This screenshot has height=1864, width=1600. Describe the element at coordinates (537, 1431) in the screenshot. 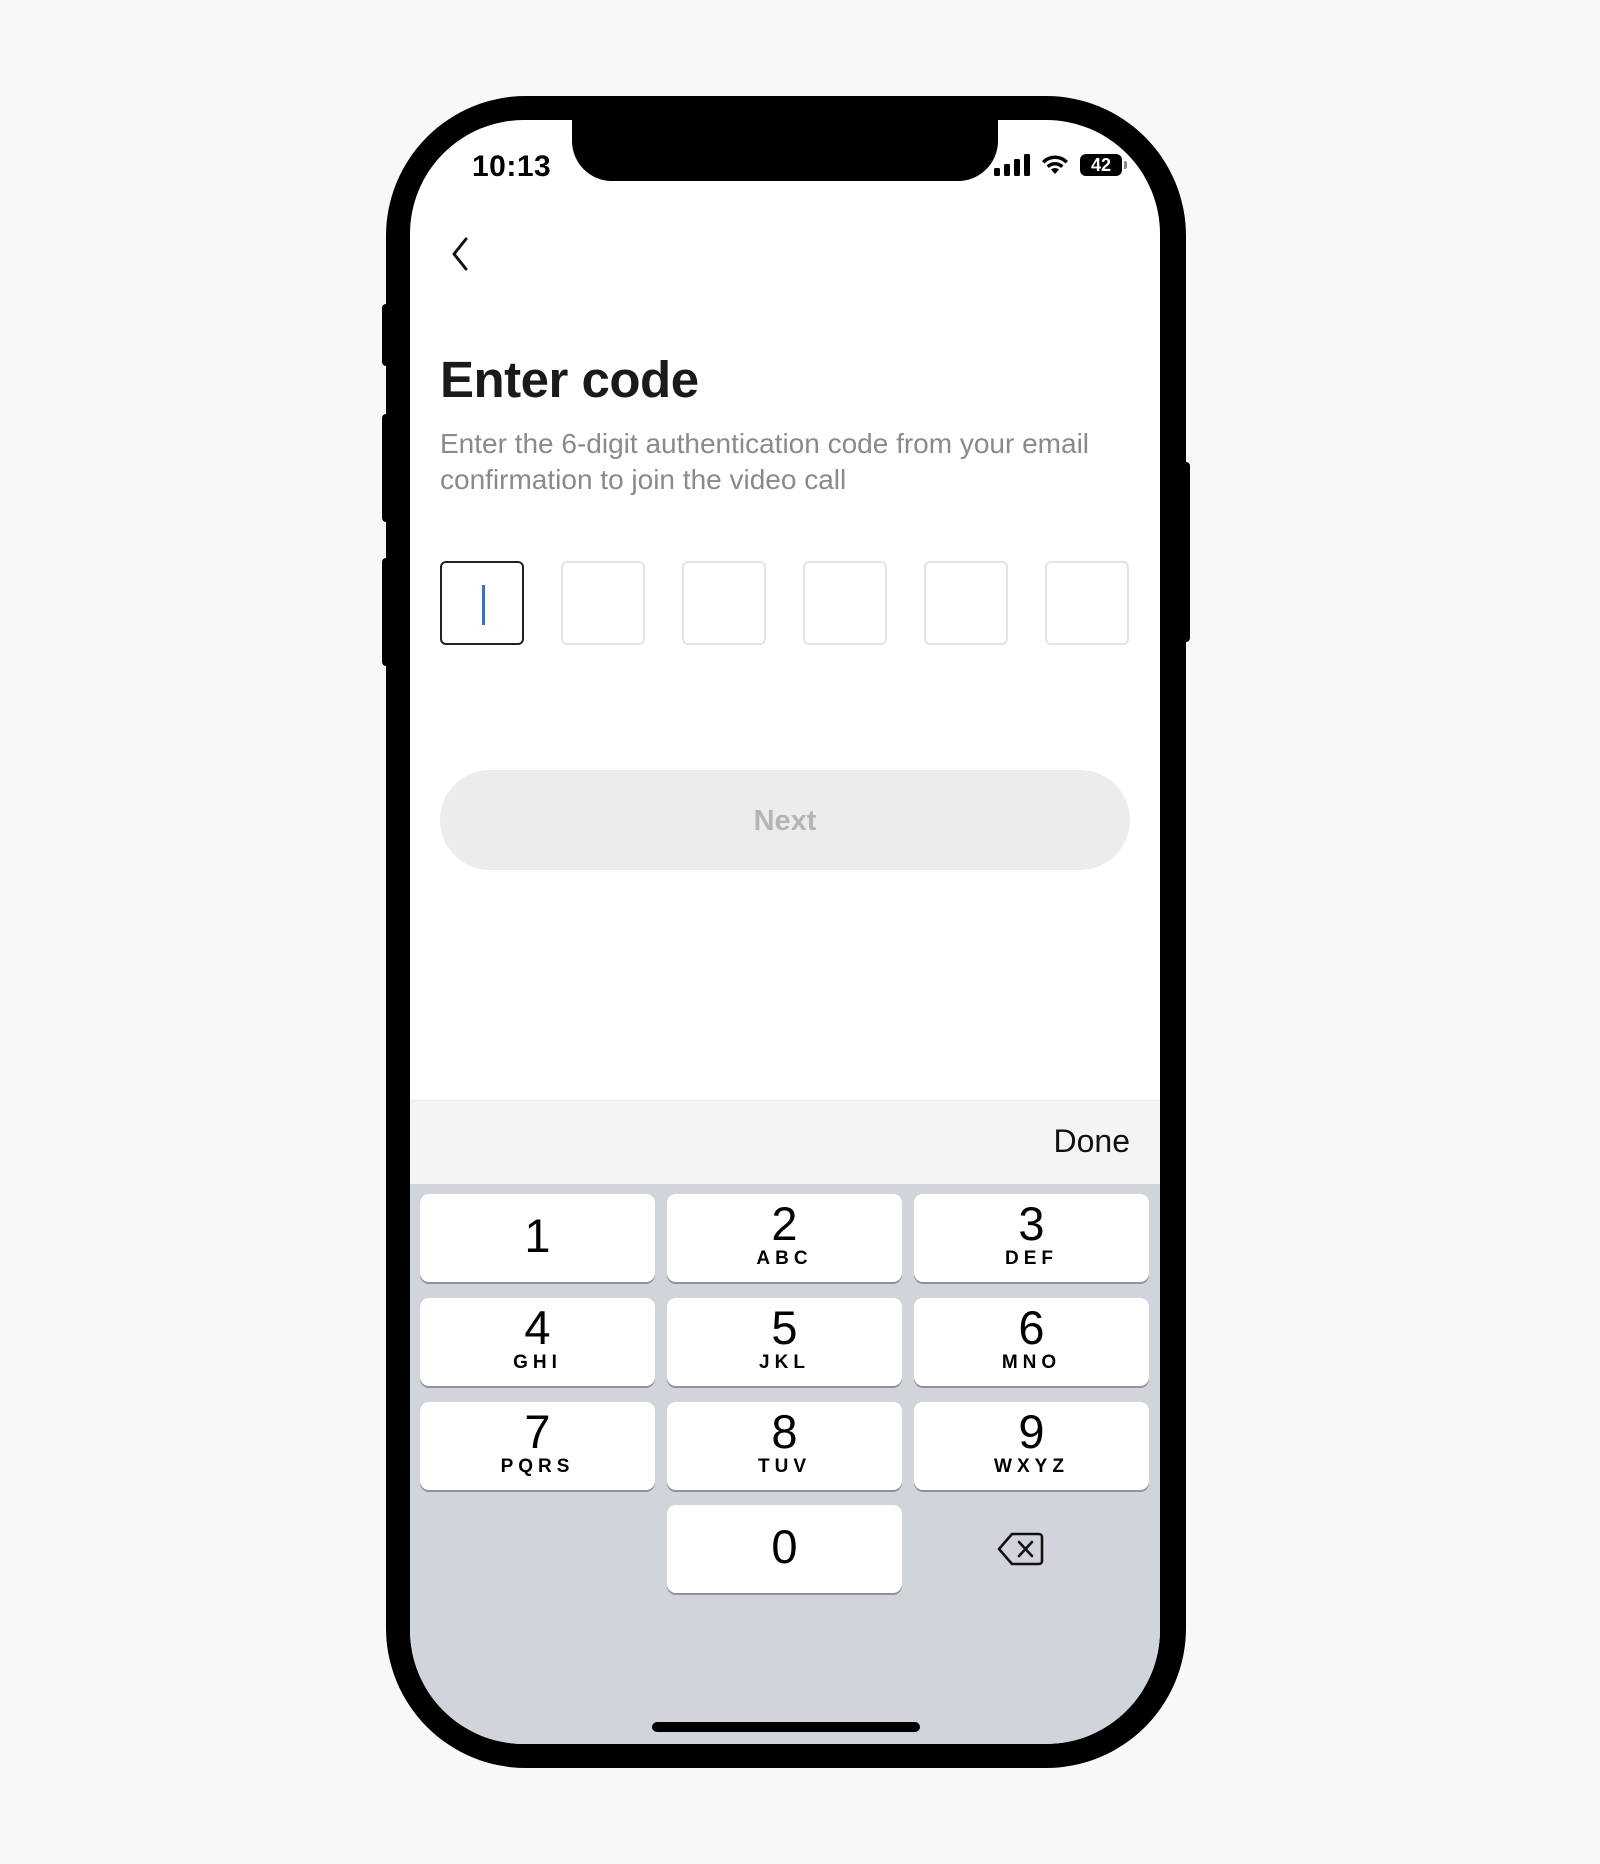

I see `key-digit: 7` at that location.